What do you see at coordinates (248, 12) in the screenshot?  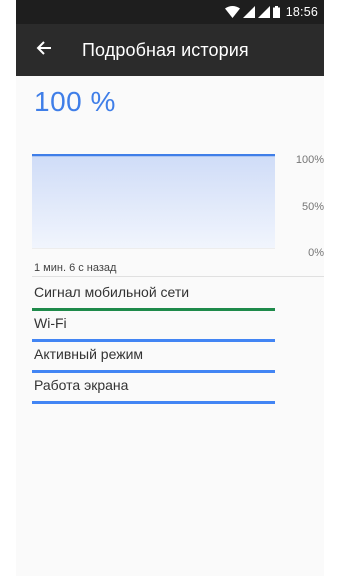 I see `signal-icon` at bounding box center [248, 12].